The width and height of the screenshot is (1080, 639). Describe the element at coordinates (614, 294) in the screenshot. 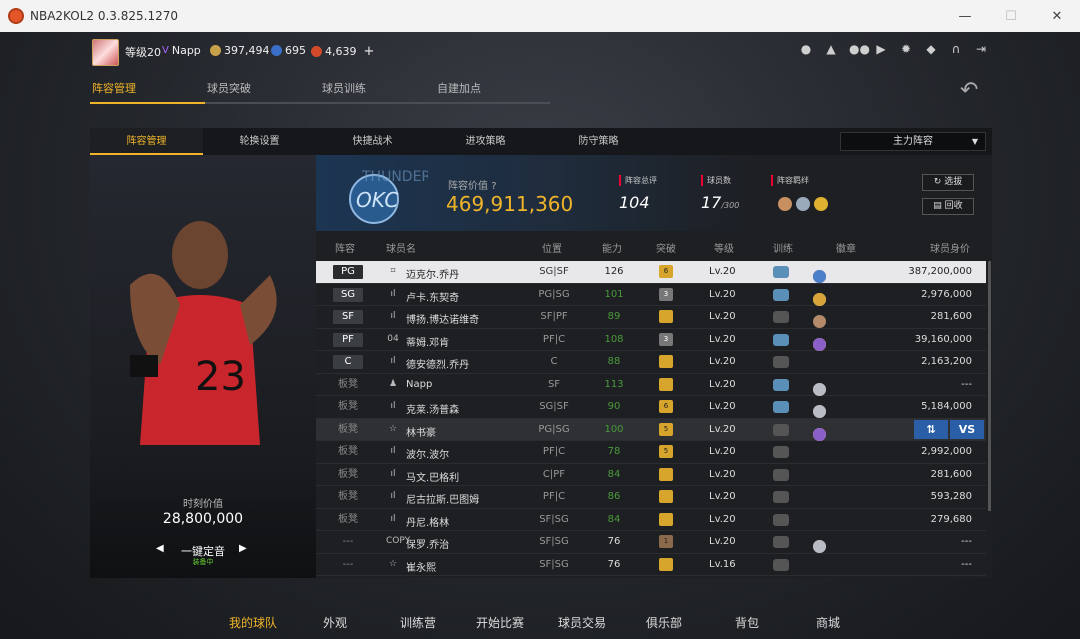

I see `player-ability: 101` at that location.